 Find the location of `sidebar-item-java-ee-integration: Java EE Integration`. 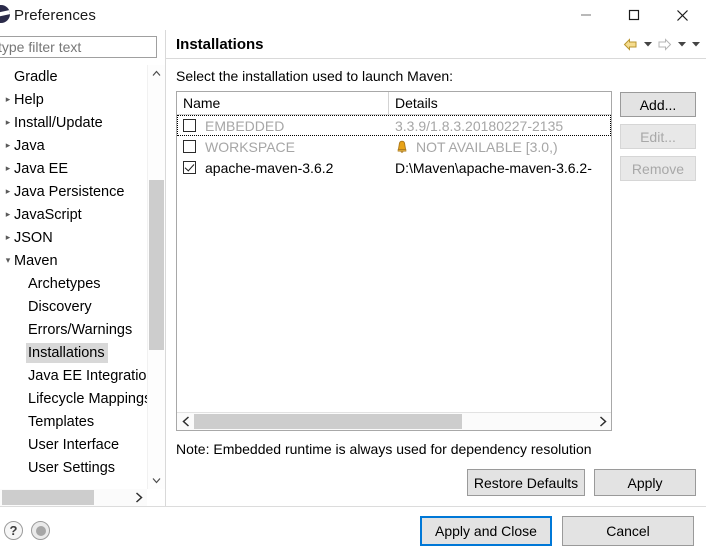

sidebar-item-java-ee-integration: Java EE Integration is located at coordinates (73, 375).